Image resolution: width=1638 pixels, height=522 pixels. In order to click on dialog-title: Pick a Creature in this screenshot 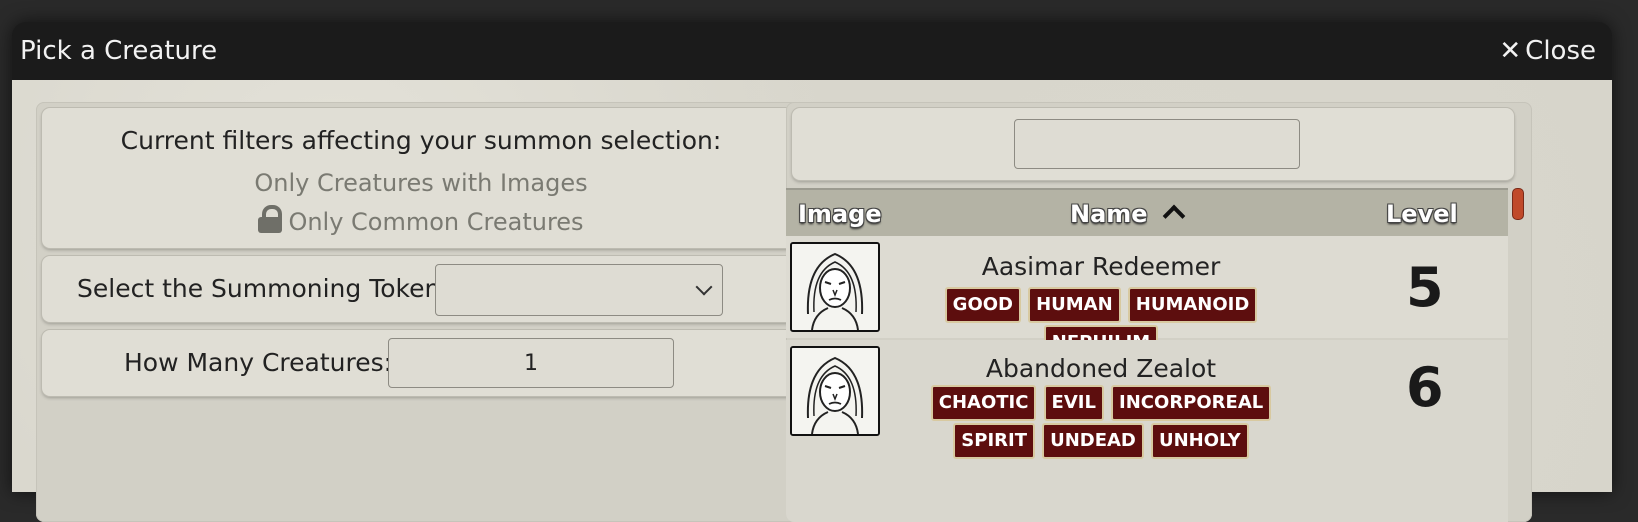, I will do `click(119, 51)`.